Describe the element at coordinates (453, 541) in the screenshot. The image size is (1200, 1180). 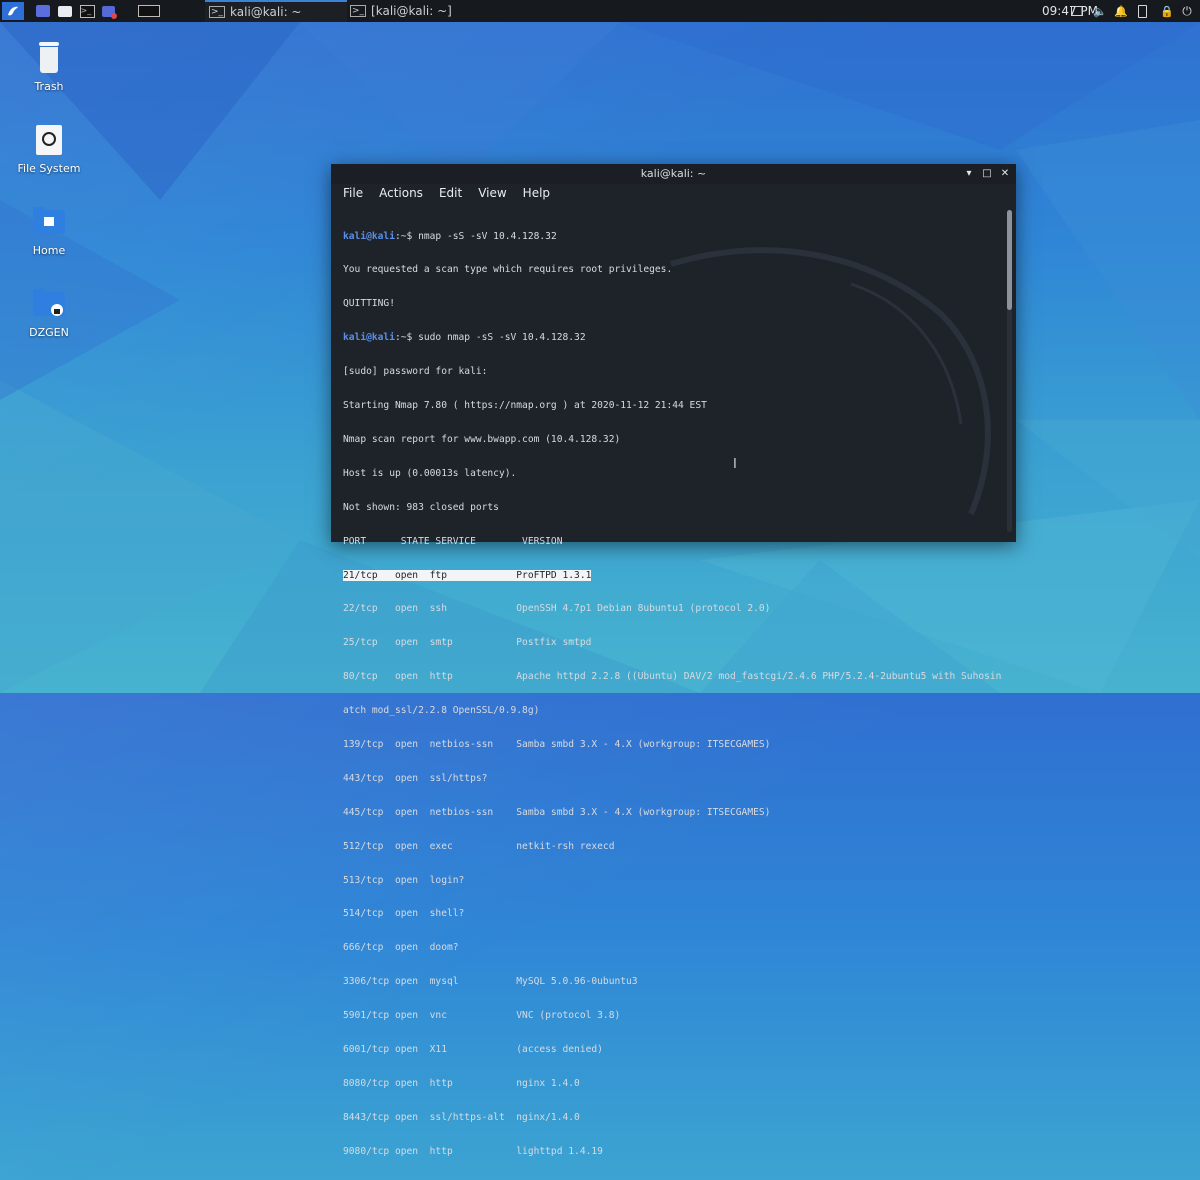
I see `table-header: PORT STATE SERVICE VERSION` at that location.